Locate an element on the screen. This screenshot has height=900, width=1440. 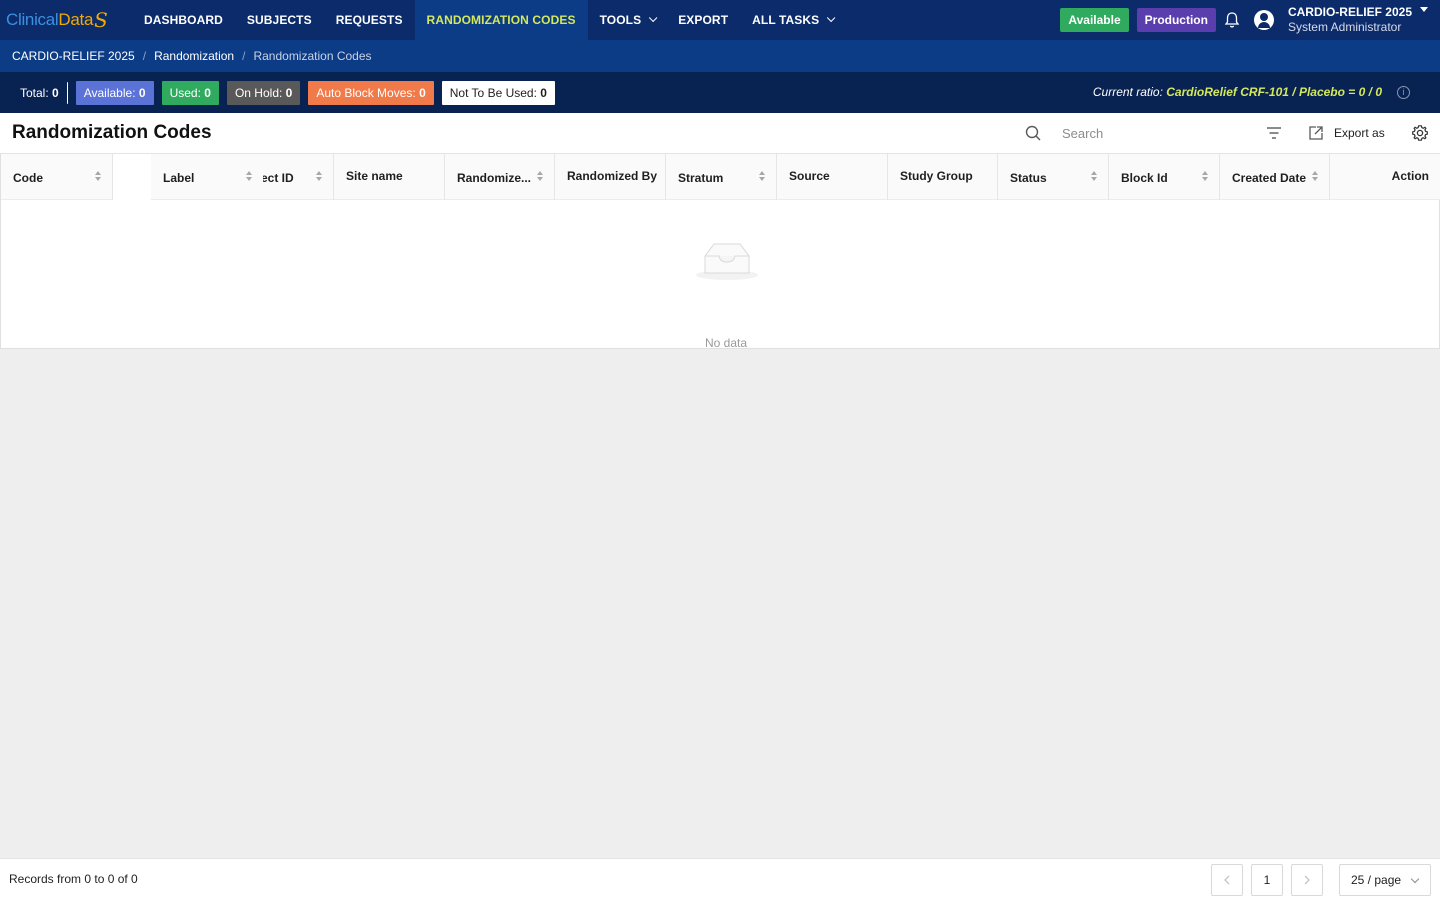
export-as-button: Export as is located at coordinates (1346, 133).